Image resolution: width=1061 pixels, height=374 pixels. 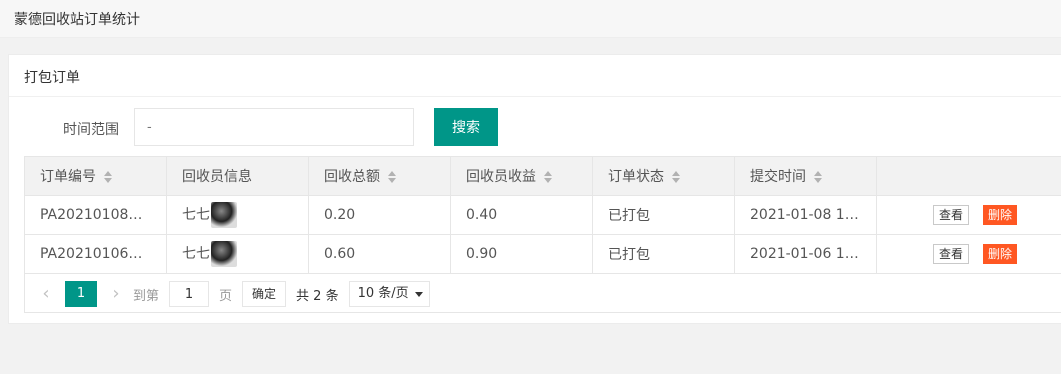 What do you see at coordinates (379, 215) in the screenshot?
I see `total-cell: 0.20` at bounding box center [379, 215].